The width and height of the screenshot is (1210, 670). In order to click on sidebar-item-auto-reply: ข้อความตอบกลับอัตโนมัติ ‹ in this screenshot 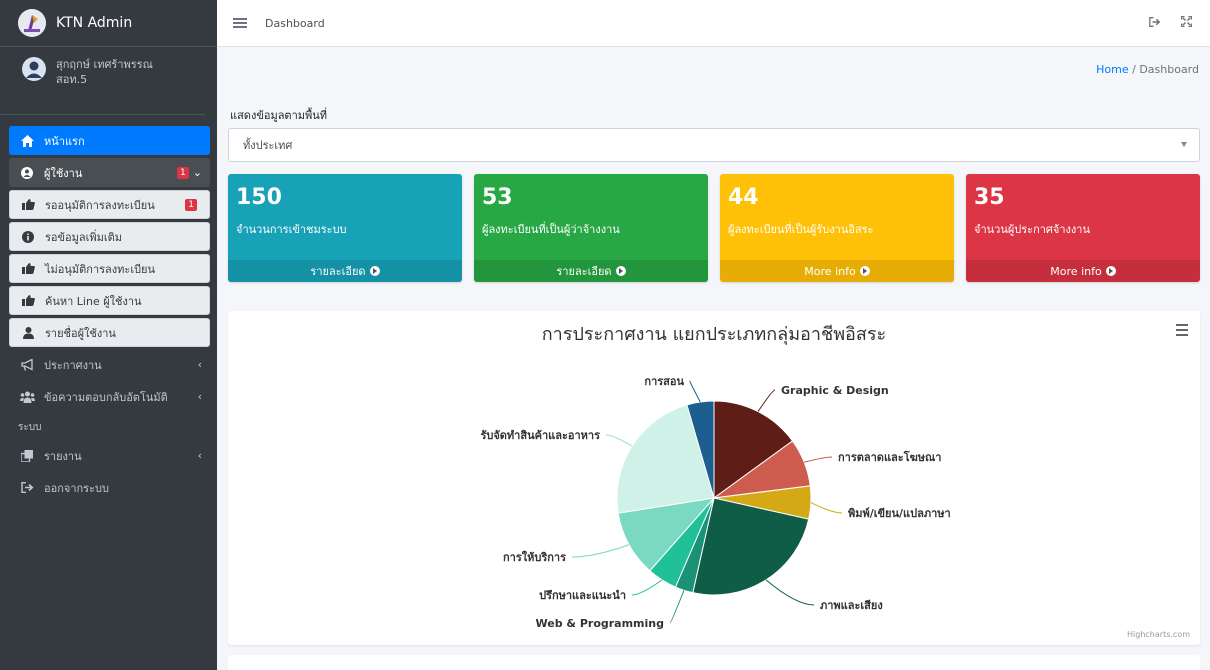, I will do `click(109, 396)`.